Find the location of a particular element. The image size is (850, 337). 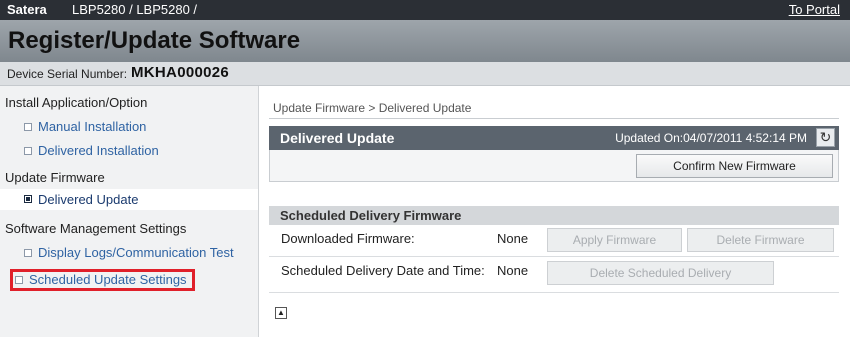

sidebar-section-update-firmware: Update Firmware is located at coordinates (55, 177).